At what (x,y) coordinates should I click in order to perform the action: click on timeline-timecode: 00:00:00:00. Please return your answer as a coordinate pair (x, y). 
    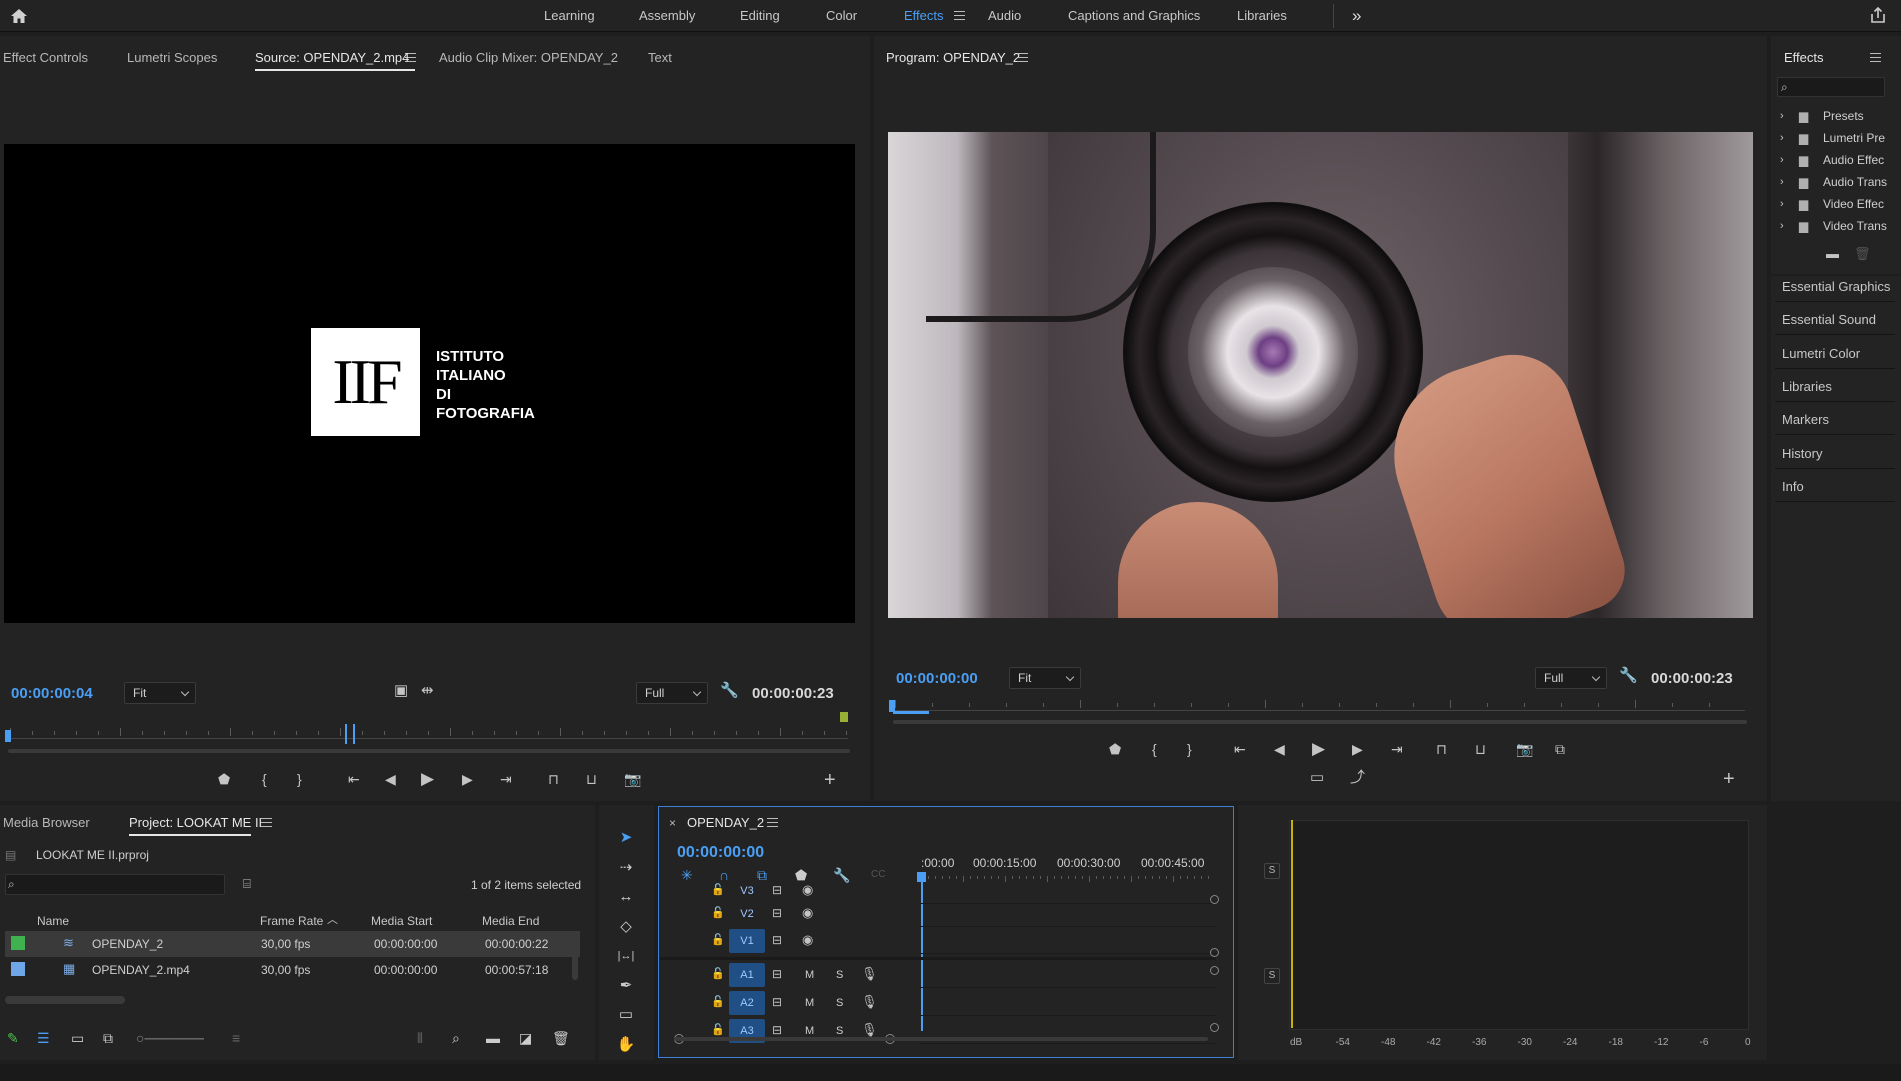
    Looking at the image, I should click on (720, 853).